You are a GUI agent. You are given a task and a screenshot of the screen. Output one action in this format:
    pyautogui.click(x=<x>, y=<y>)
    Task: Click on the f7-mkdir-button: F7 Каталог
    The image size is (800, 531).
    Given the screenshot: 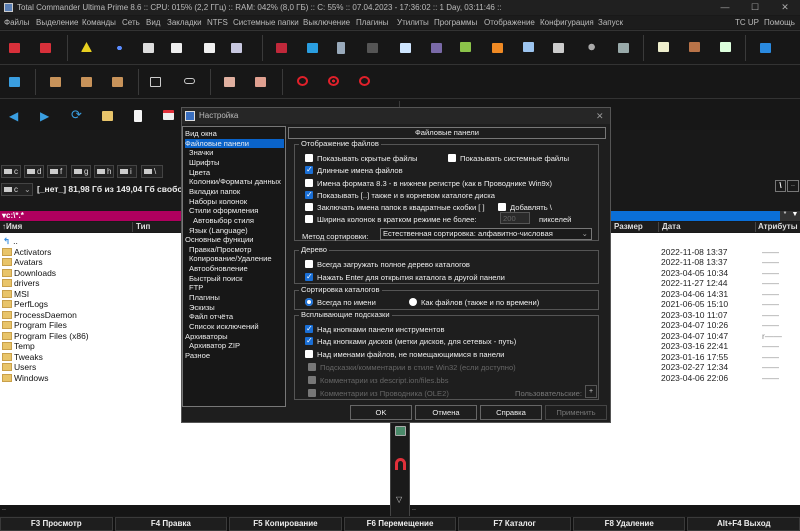 What is the action you would take?
    pyautogui.click(x=514, y=524)
    